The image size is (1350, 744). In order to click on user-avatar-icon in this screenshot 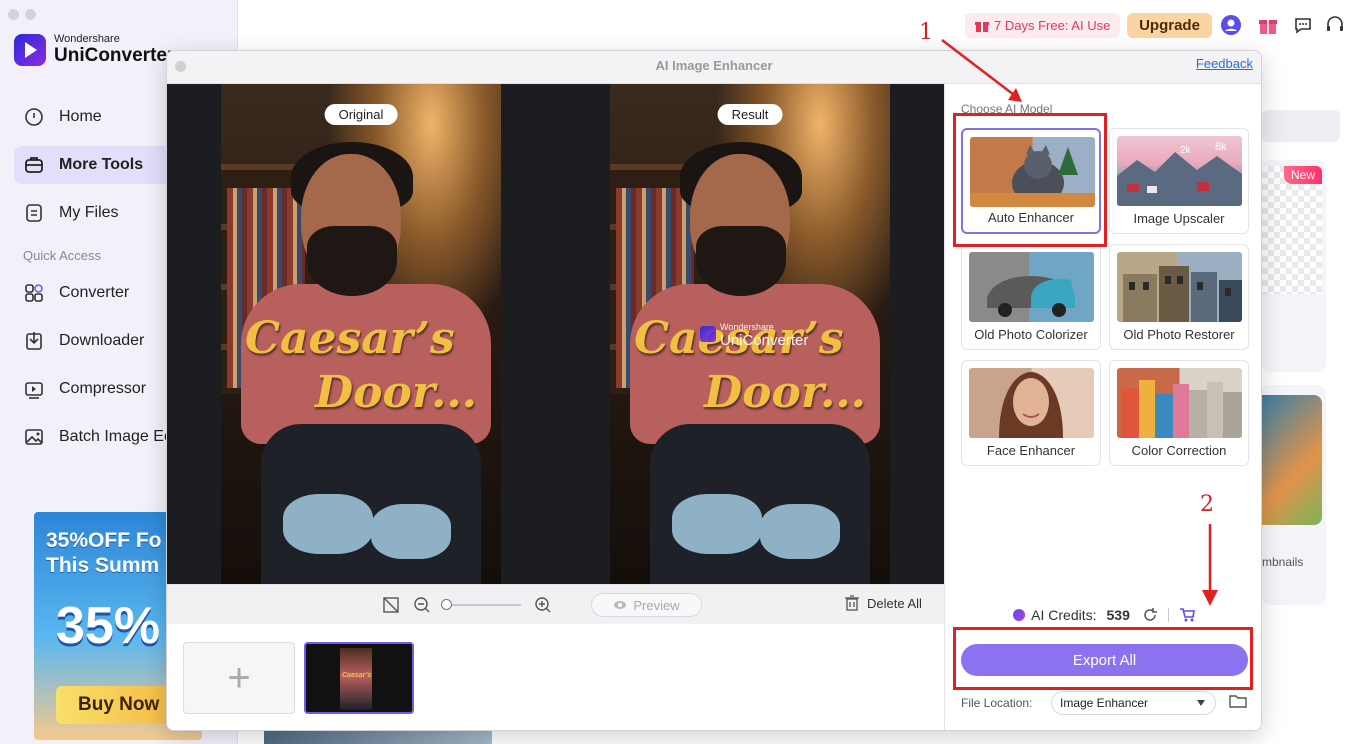, I will do `click(1231, 25)`.